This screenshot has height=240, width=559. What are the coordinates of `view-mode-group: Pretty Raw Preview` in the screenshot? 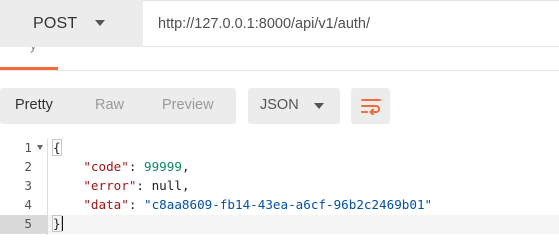 It's located at (118, 106).